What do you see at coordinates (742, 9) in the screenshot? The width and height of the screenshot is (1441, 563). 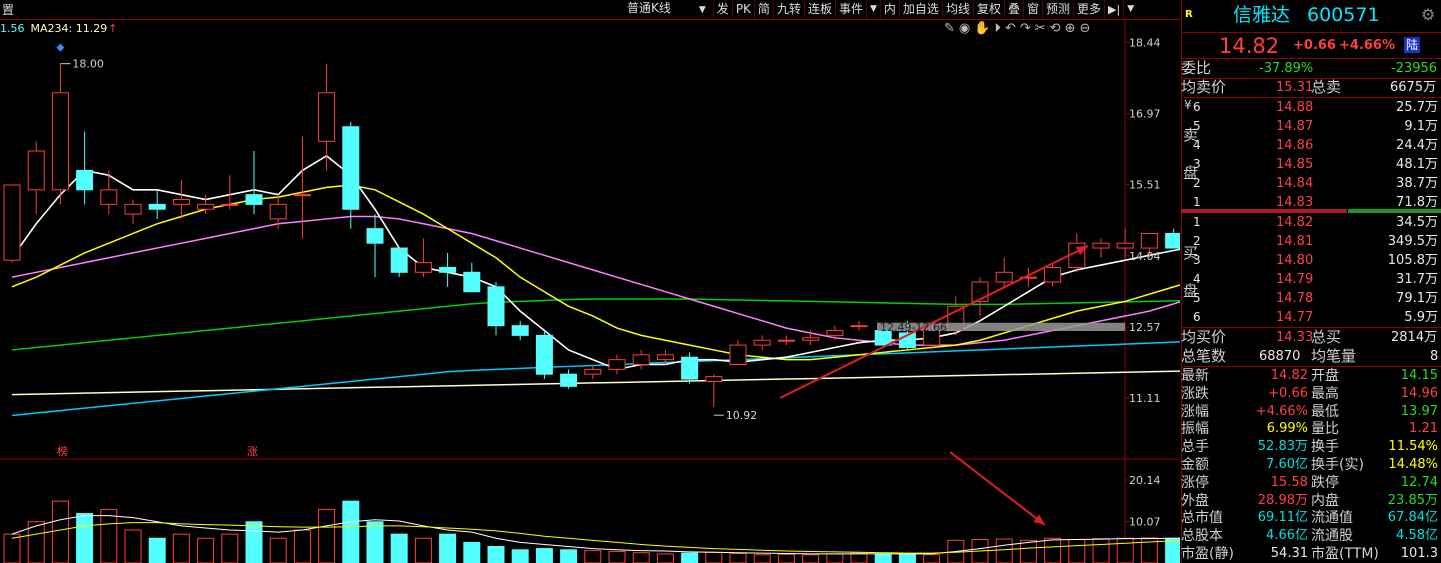 I see `toolbar-item: PK` at bounding box center [742, 9].